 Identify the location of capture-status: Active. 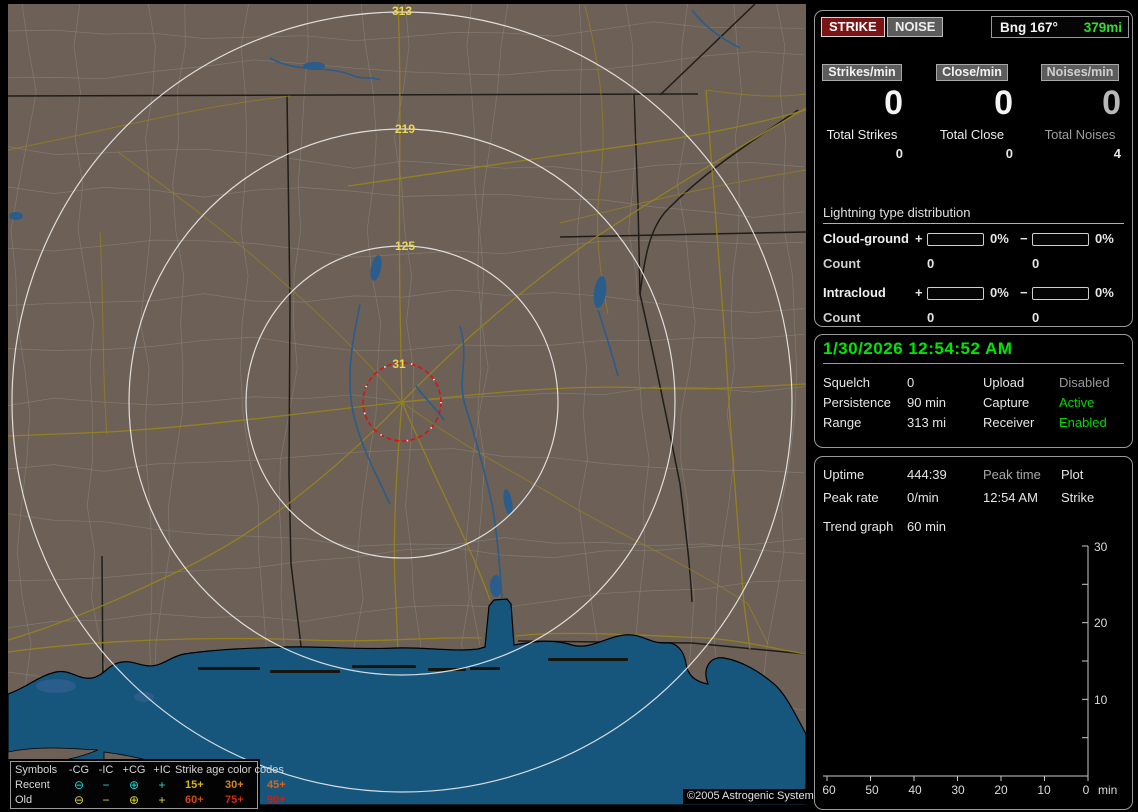
(1077, 402).